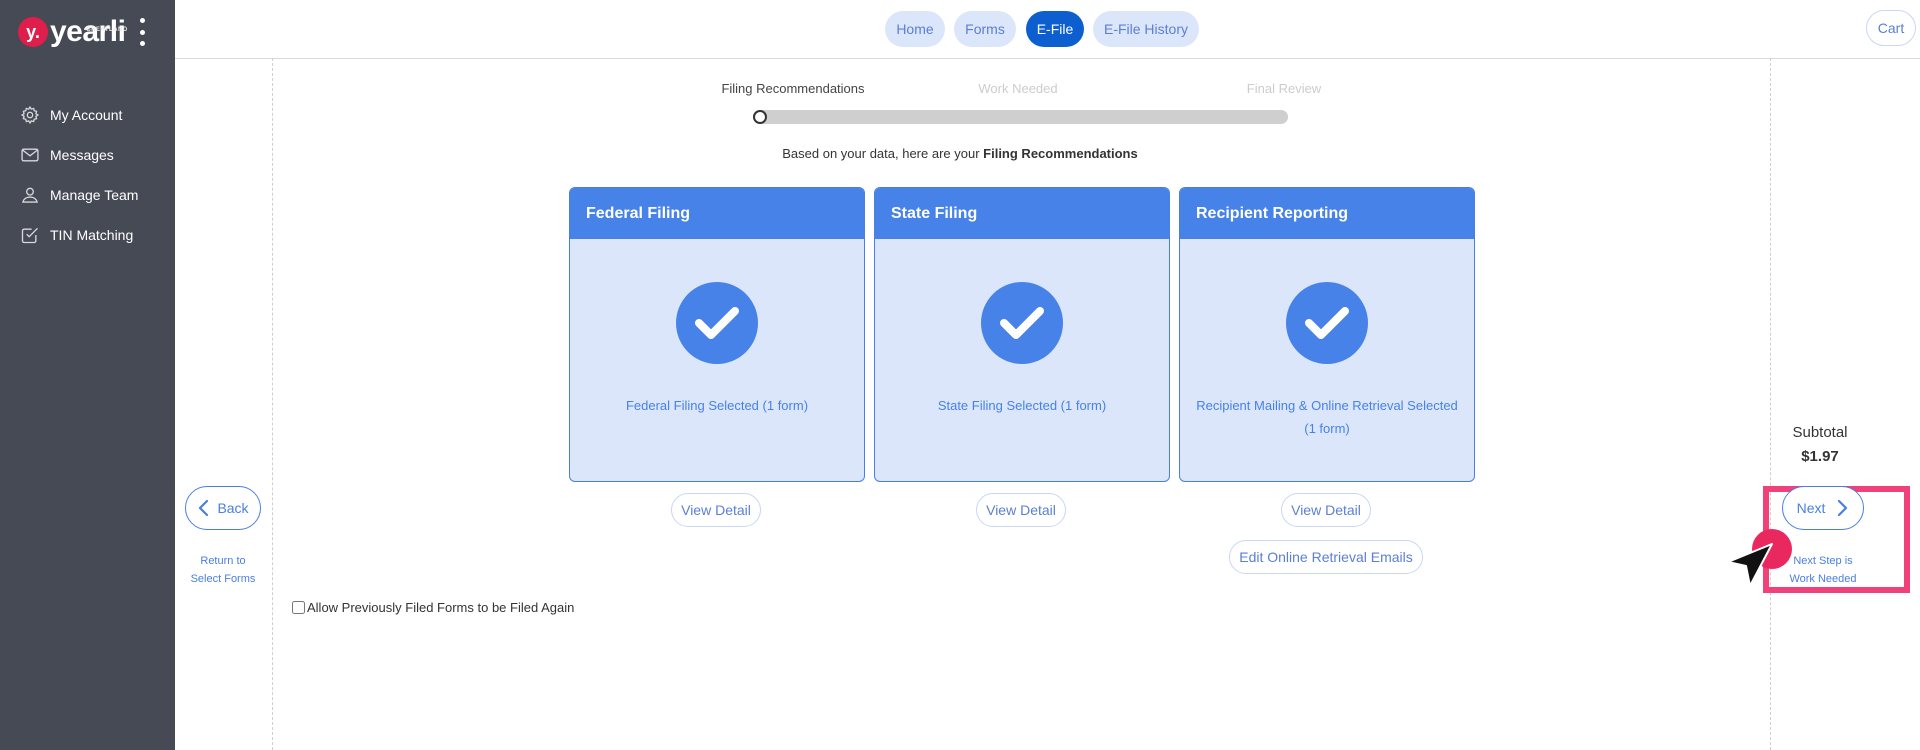 This screenshot has height=750, width=1920. I want to click on sidebar-item-tin-matching: TIN Matching, so click(87, 235).